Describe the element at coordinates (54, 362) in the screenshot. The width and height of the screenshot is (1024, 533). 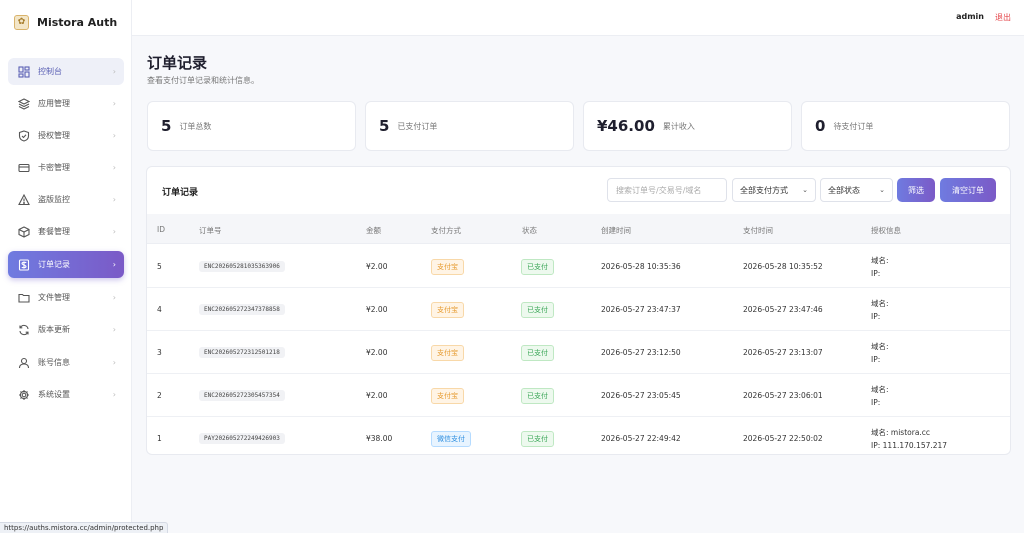
I see `sidebar-item-label: 账号信息` at that location.